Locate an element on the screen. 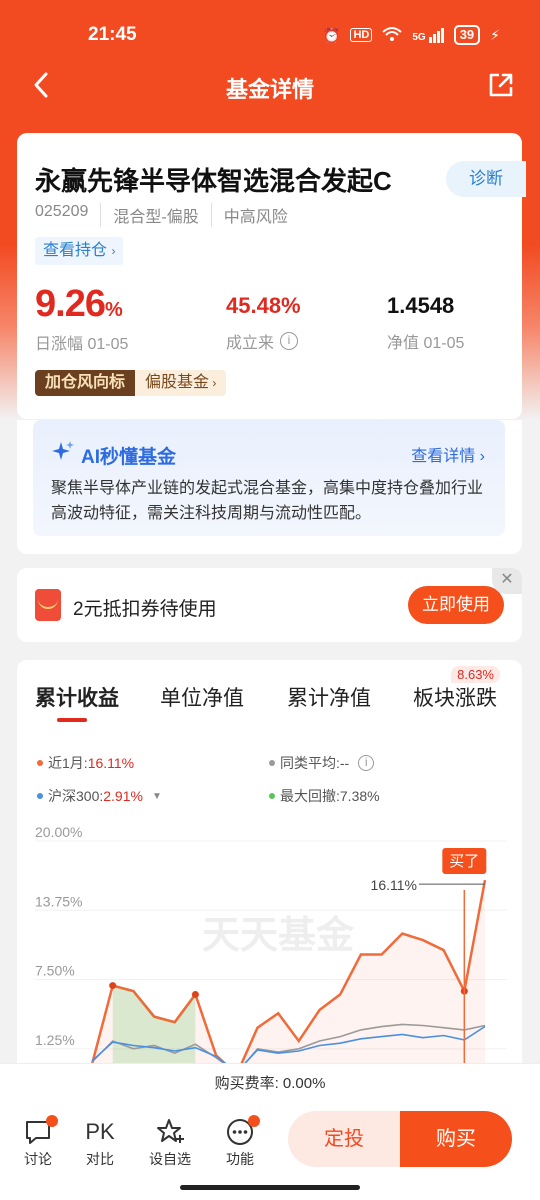  chart-tabs: 累计收益 单位净值 累计净值 板块涨跌 is located at coordinates (269, 702).